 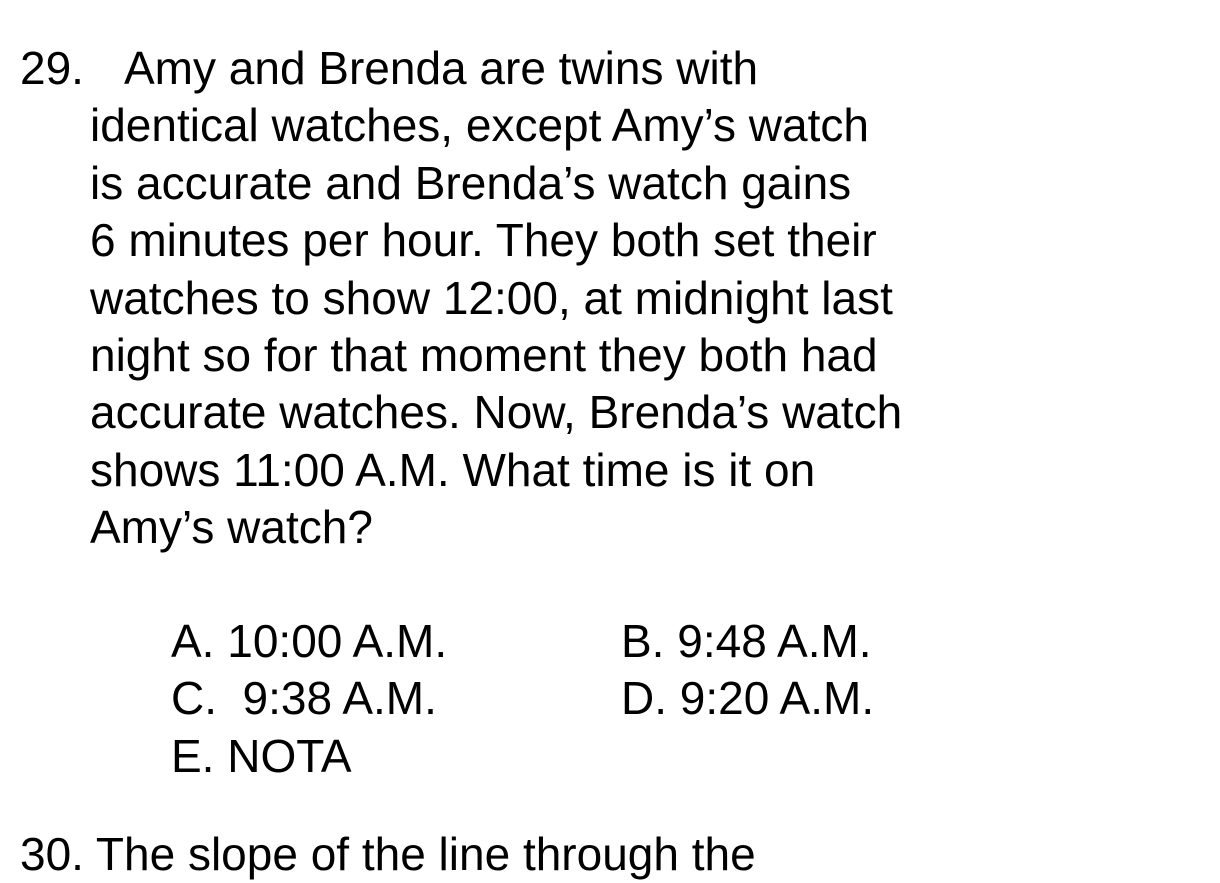 I want to click on question-text-line-1: Amy and Brenda are twins with, so click(x=441, y=68).